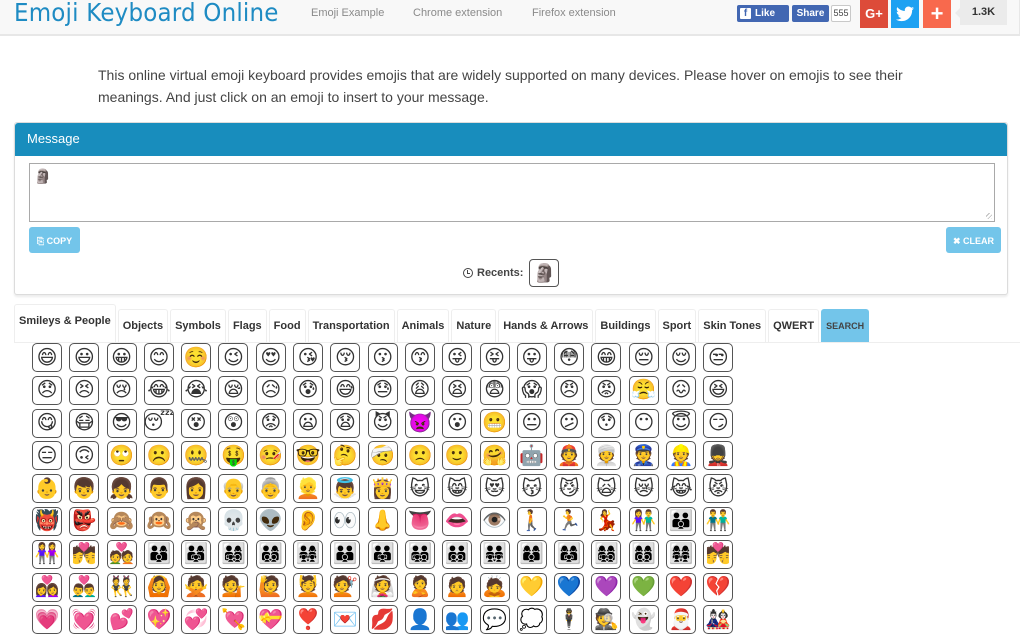  I want to click on emoji-key: ❤️, so click(681, 587).